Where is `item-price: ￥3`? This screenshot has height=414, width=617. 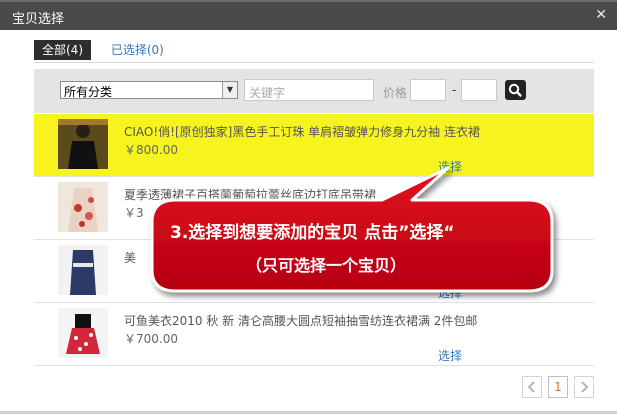
item-price: ￥3 is located at coordinates (134, 213).